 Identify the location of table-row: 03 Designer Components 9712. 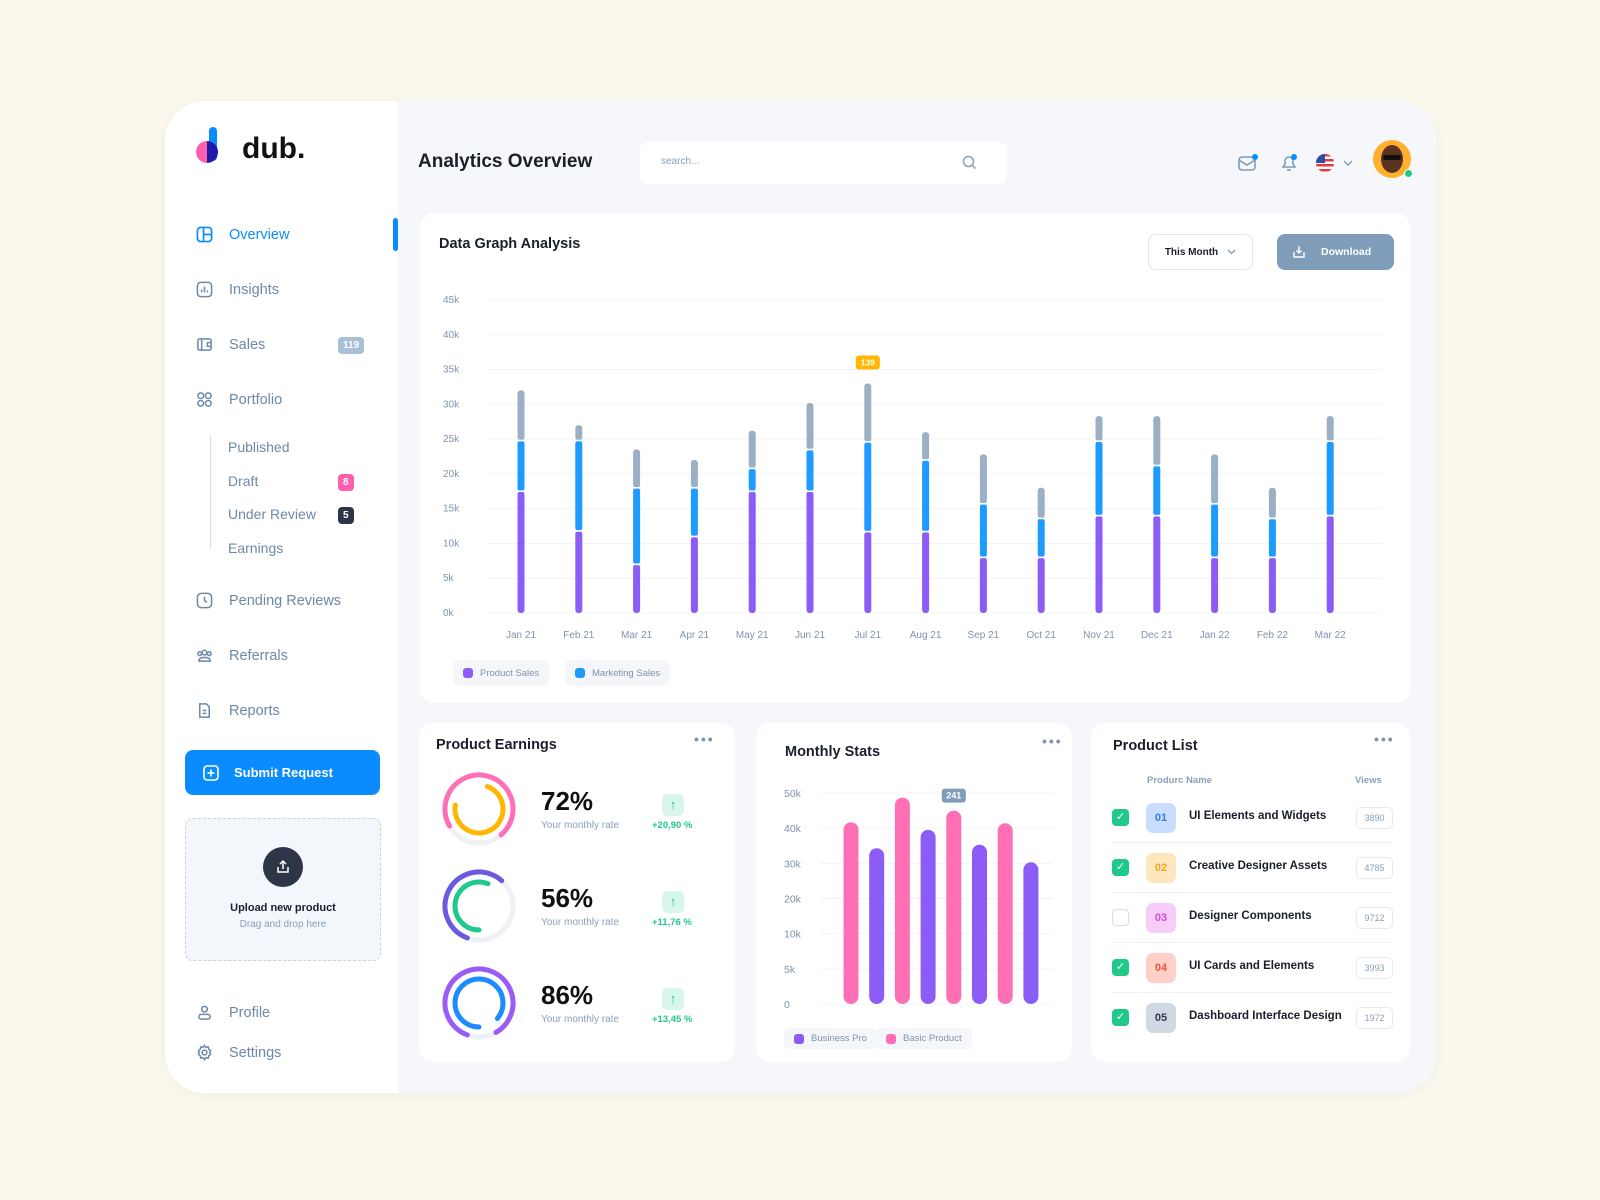
(1250, 918).